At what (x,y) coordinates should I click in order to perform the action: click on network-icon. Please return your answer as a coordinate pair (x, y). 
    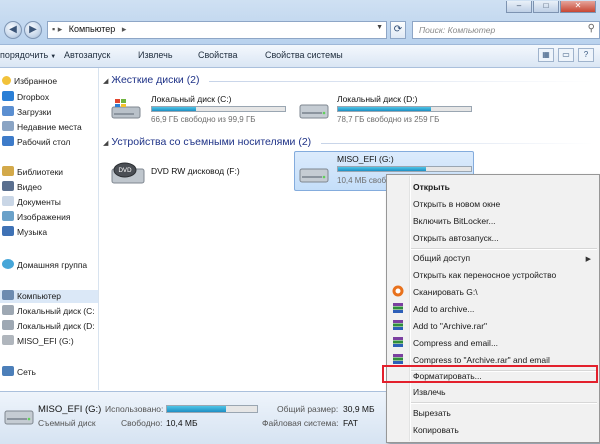
    Looking at the image, I should click on (8, 371).